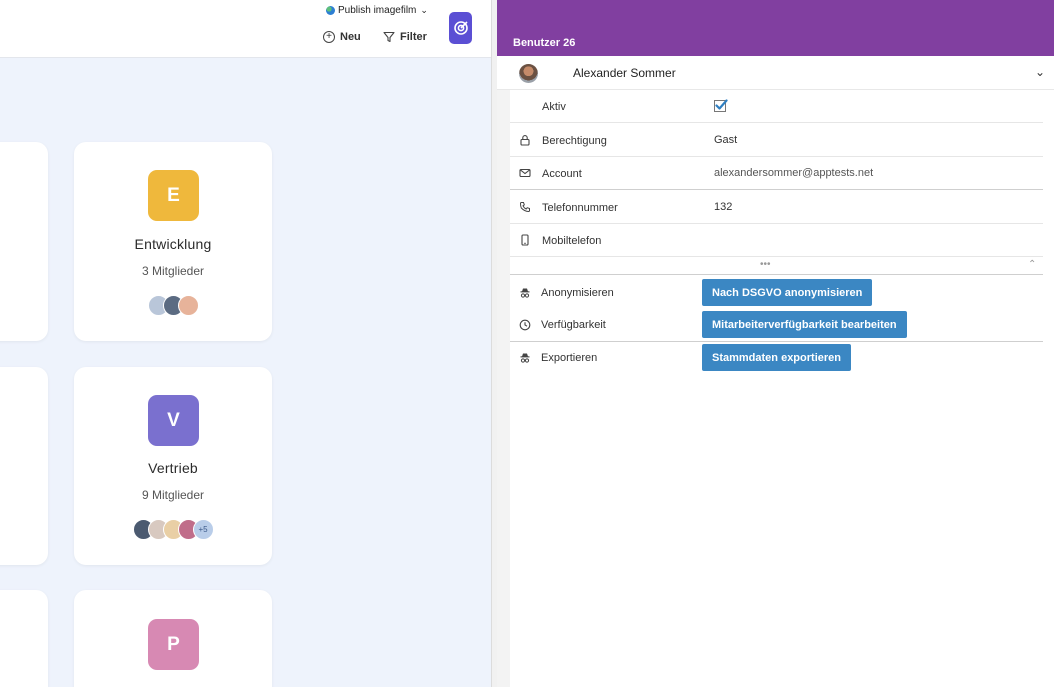  I want to click on action-row-anonymisieren: Anonymisieren Nach DSGVO anonymisieren, so click(776, 294).